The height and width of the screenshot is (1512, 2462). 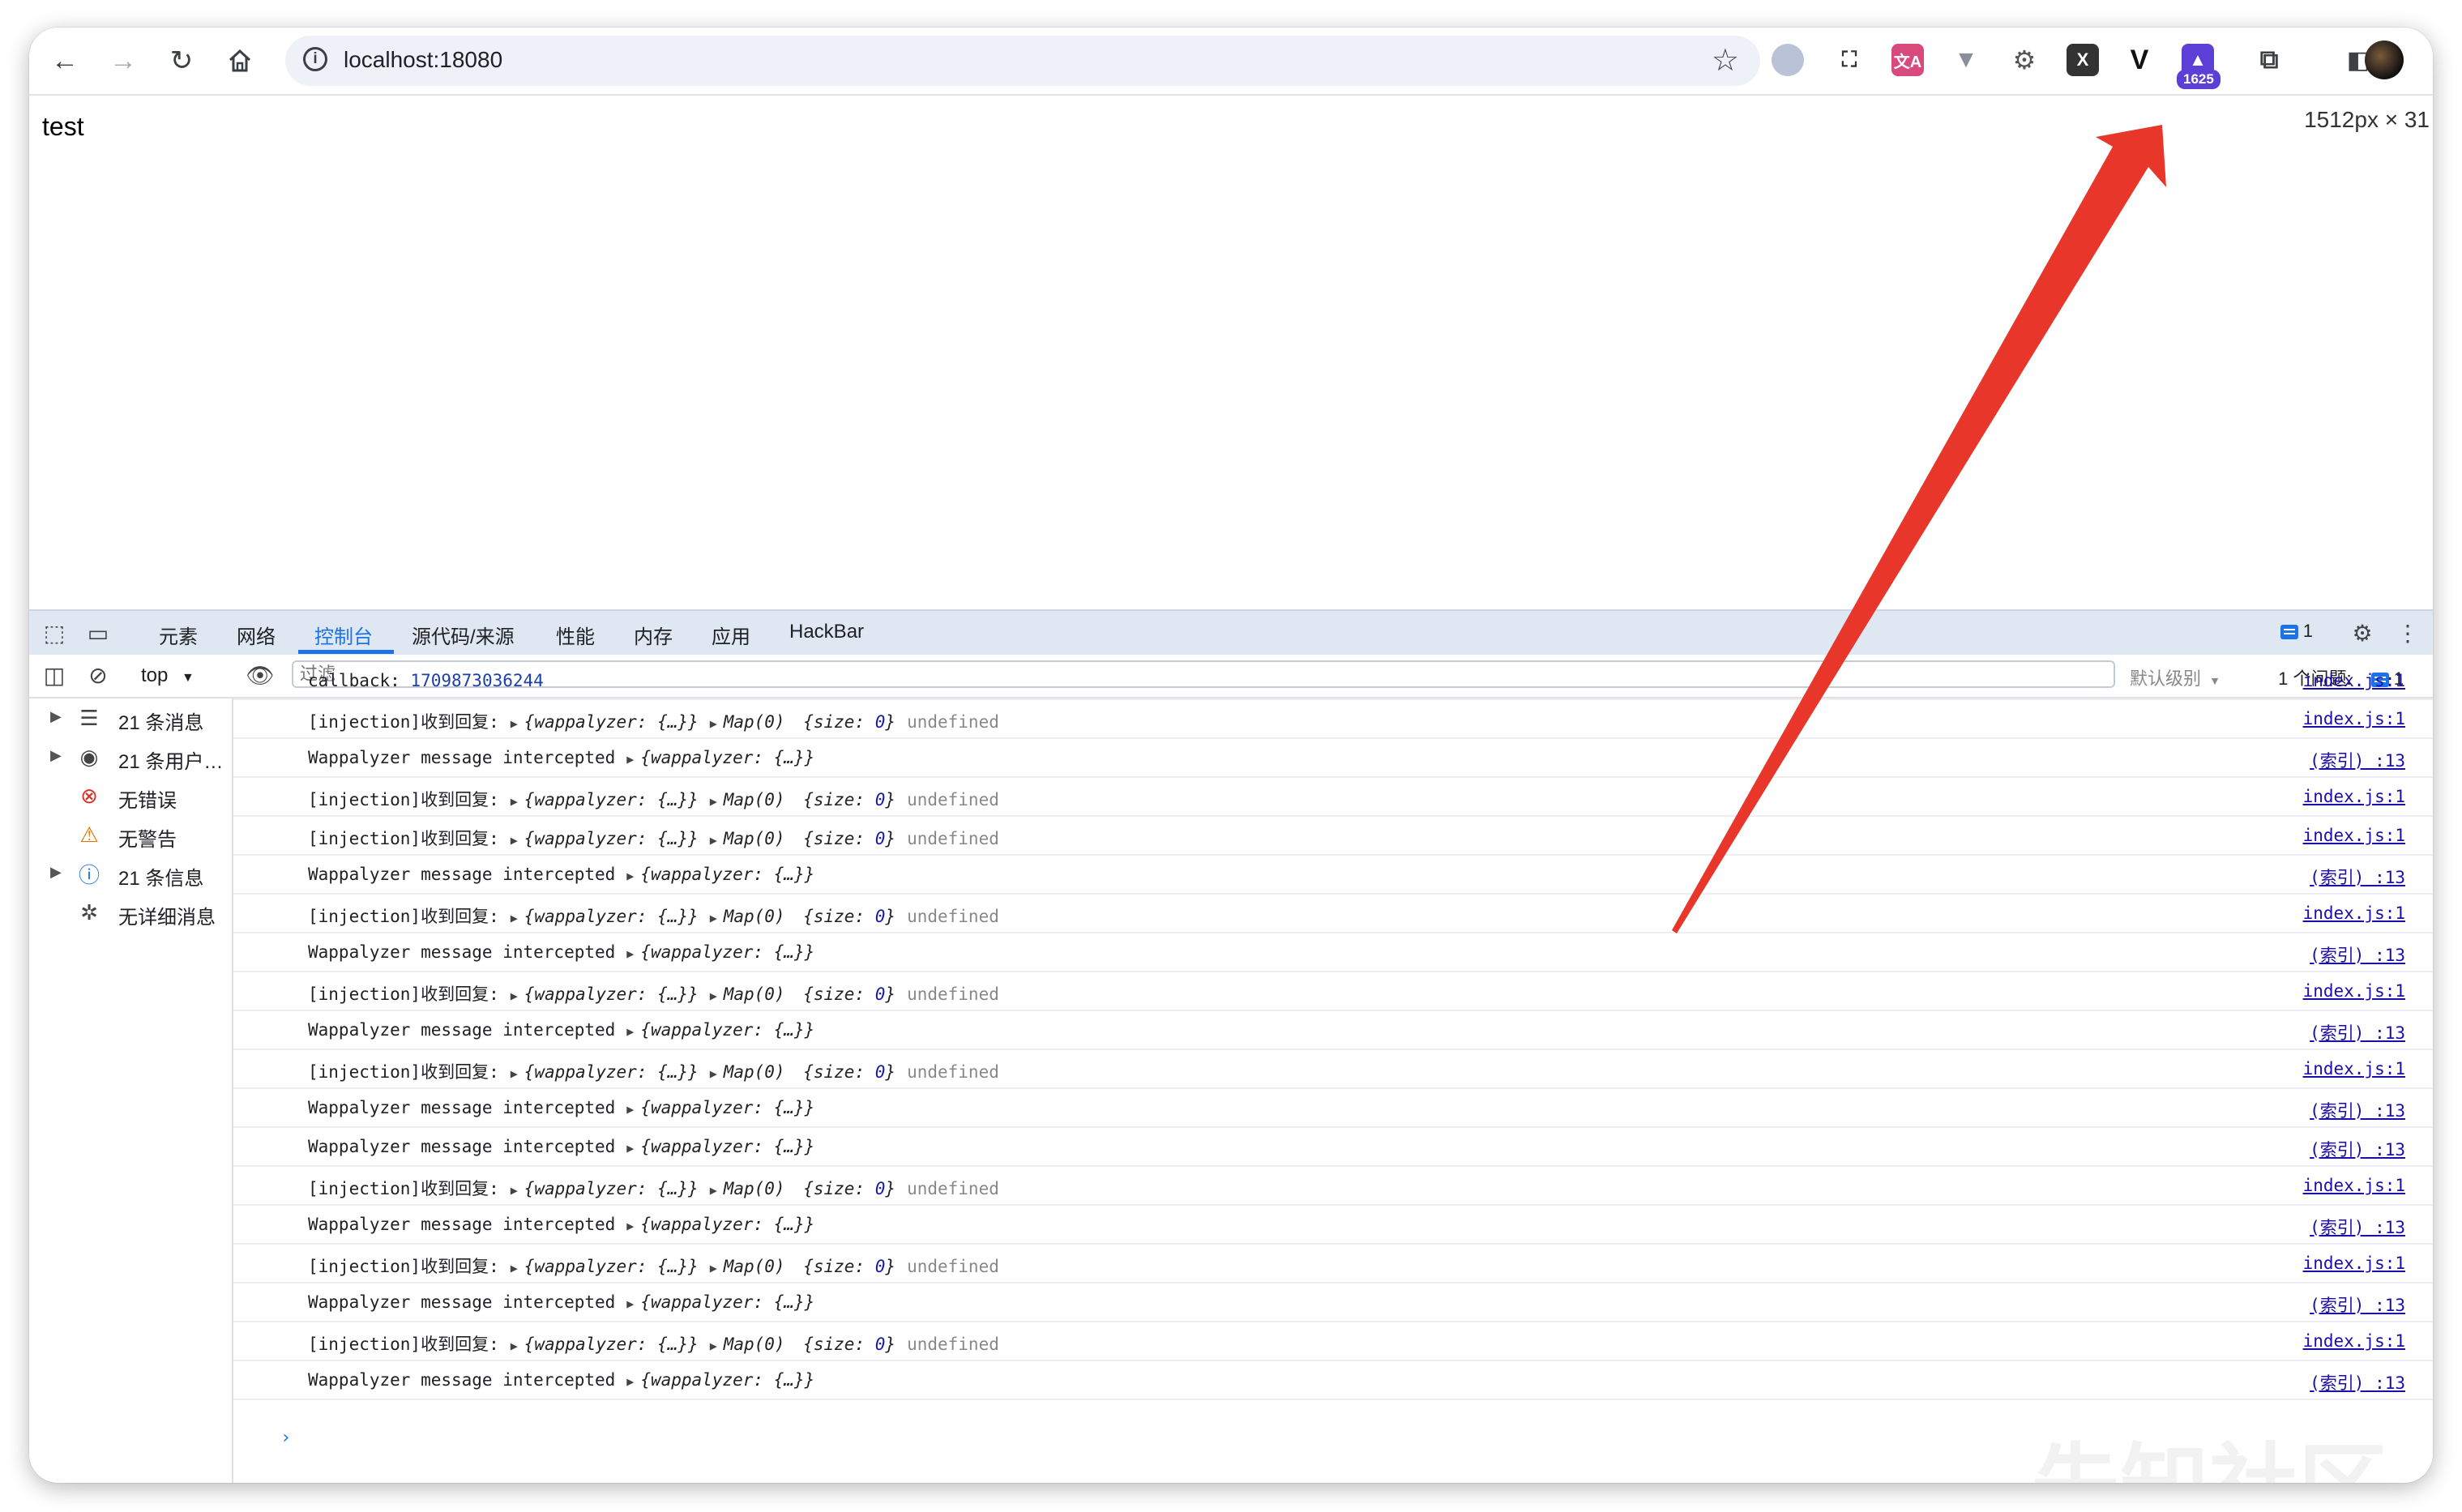 I want to click on tab-elements: 元素, so click(x=179, y=635).